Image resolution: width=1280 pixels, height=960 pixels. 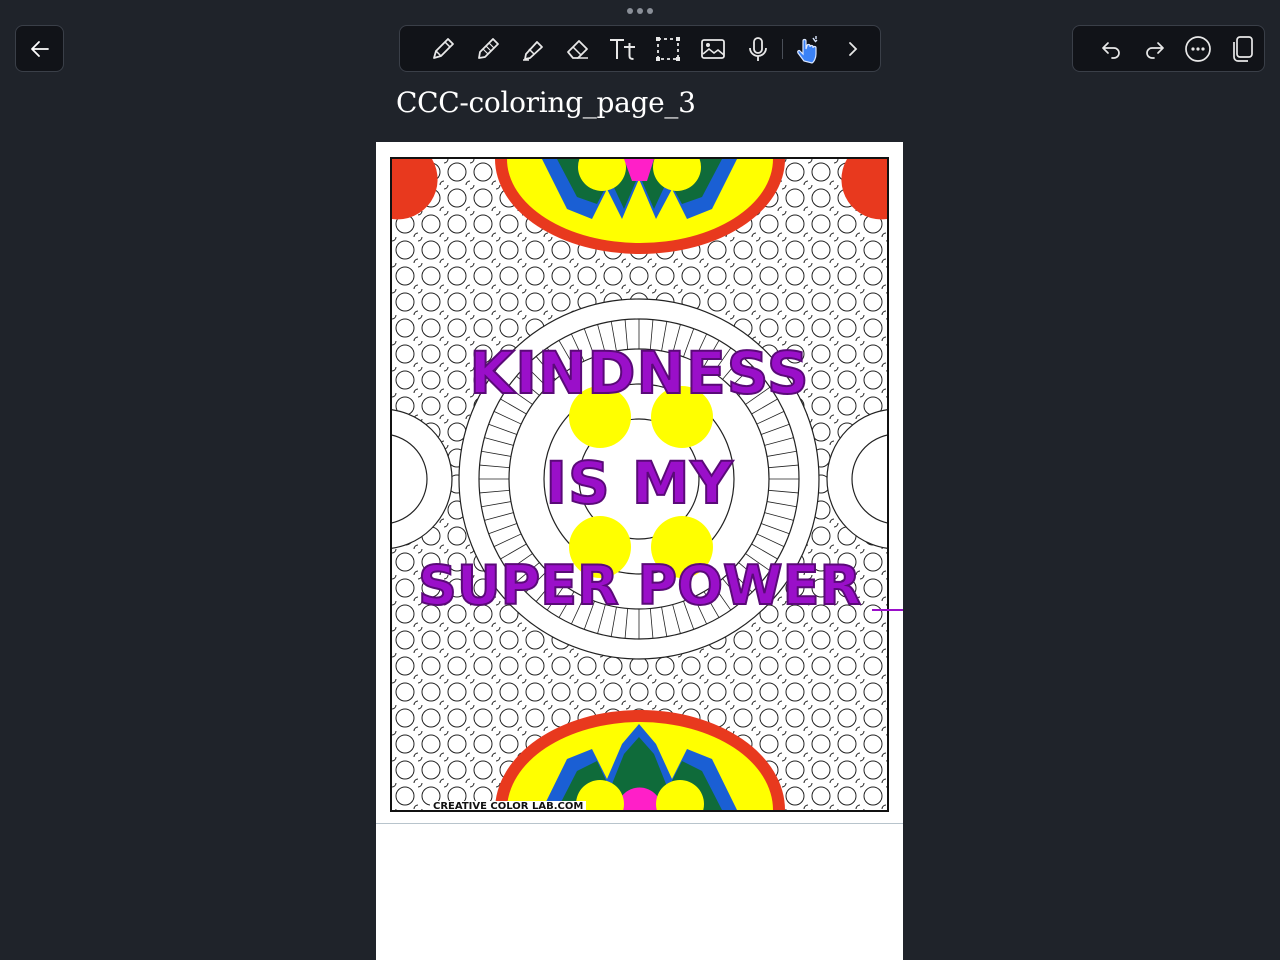 I want to click on eraser-icon, so click(x=577, y=49).